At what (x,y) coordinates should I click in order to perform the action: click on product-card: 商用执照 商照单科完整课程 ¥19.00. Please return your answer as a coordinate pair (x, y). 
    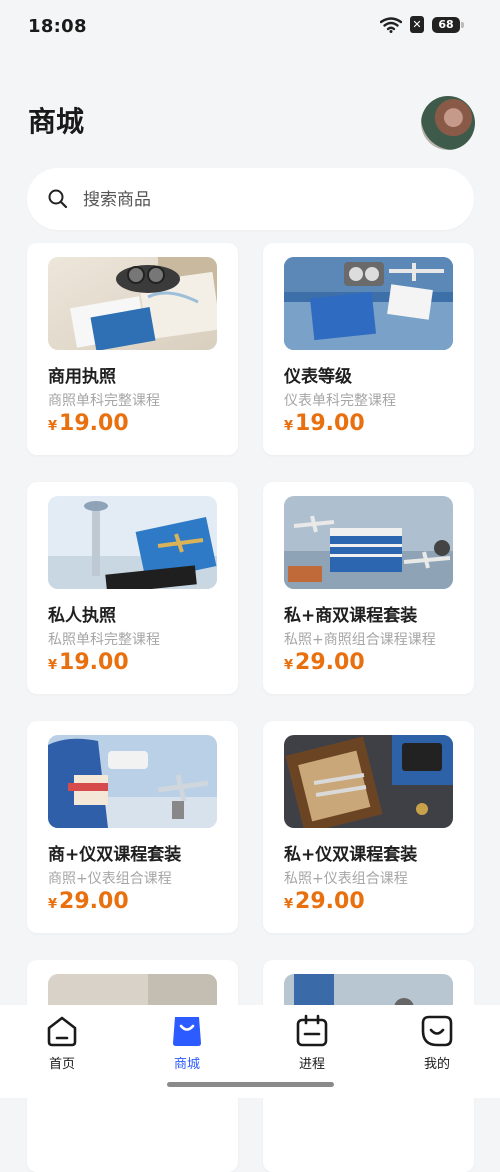
    Looking at the image, I should click on (132, 349).